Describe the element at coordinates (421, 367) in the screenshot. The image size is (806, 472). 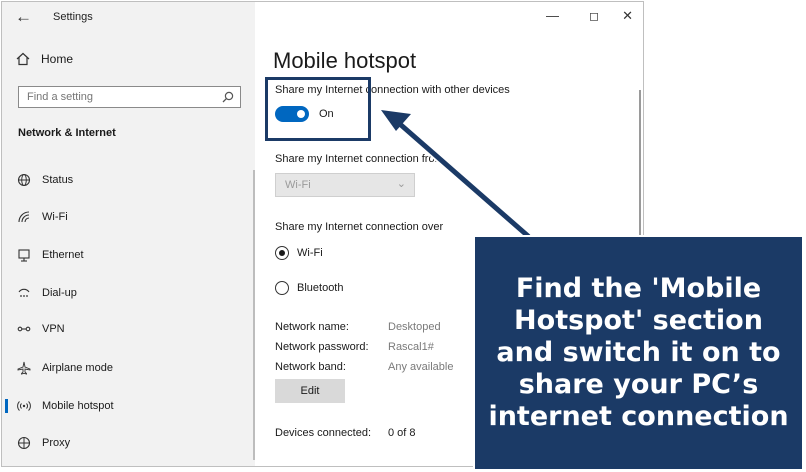
I see `network-band-value: Any available` at that location.